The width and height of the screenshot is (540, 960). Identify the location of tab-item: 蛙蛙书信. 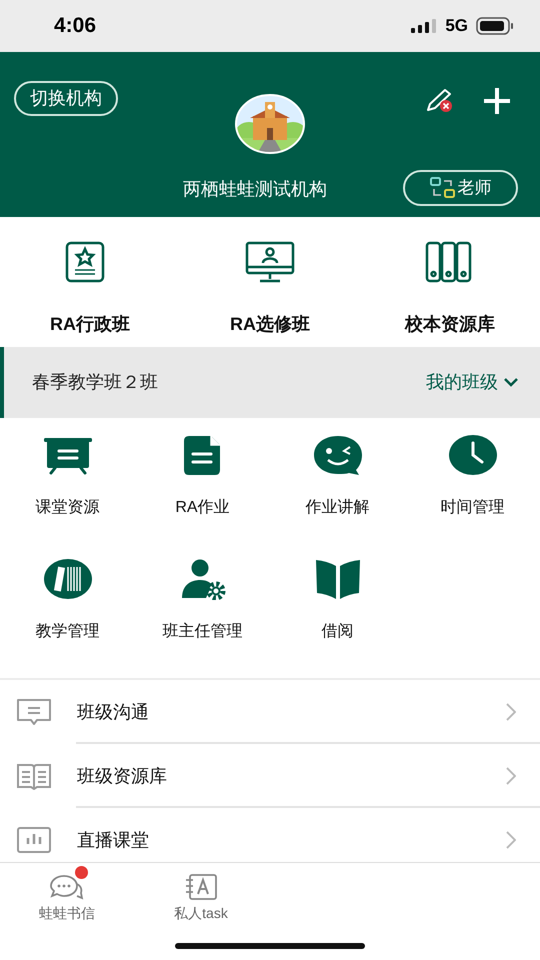
(67, 894).